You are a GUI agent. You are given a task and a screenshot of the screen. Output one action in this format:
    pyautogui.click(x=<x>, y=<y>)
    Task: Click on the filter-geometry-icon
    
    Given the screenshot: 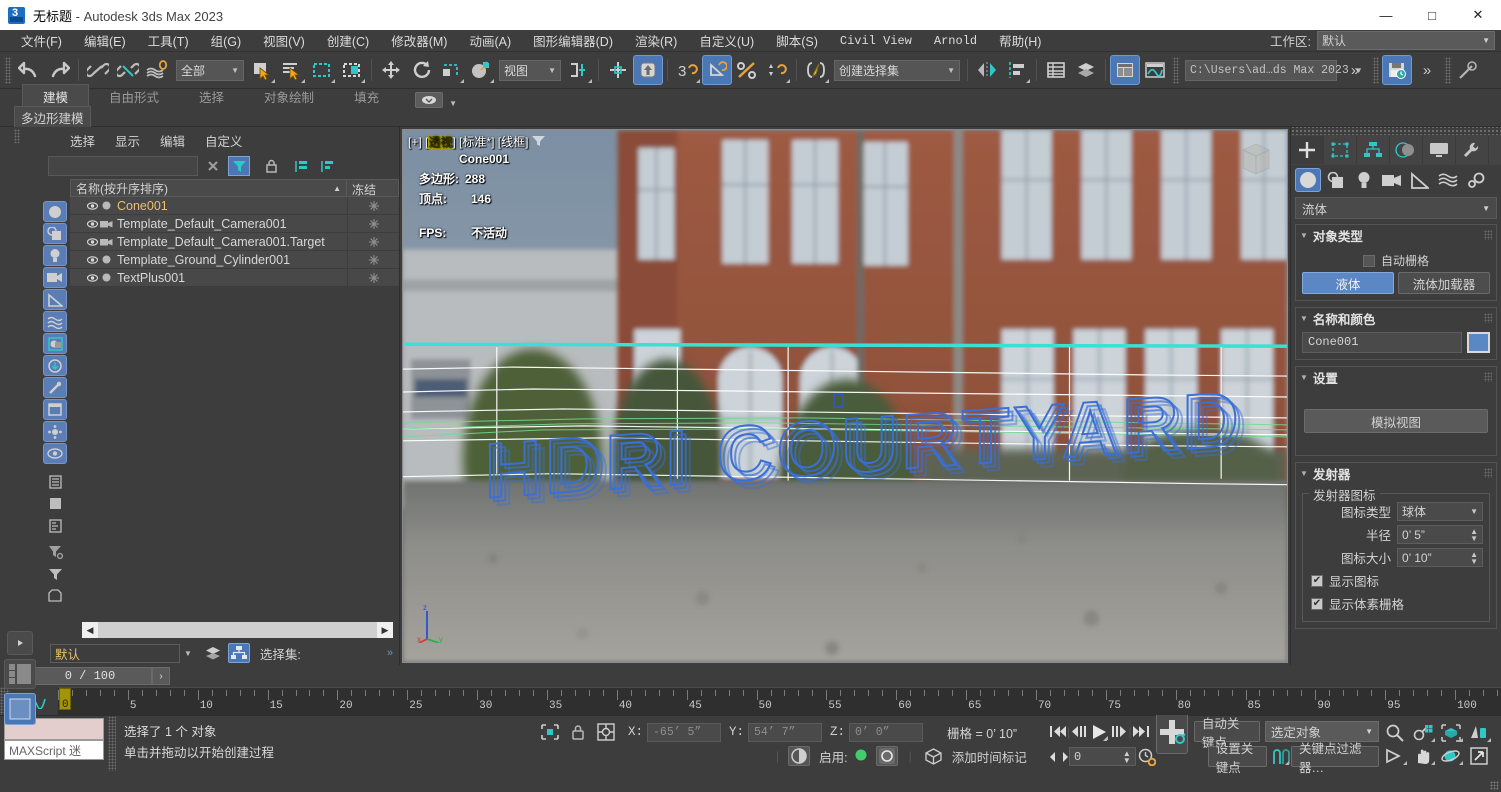 What is the action you would take?
    pyautogui.click(x=55, y=211)
    